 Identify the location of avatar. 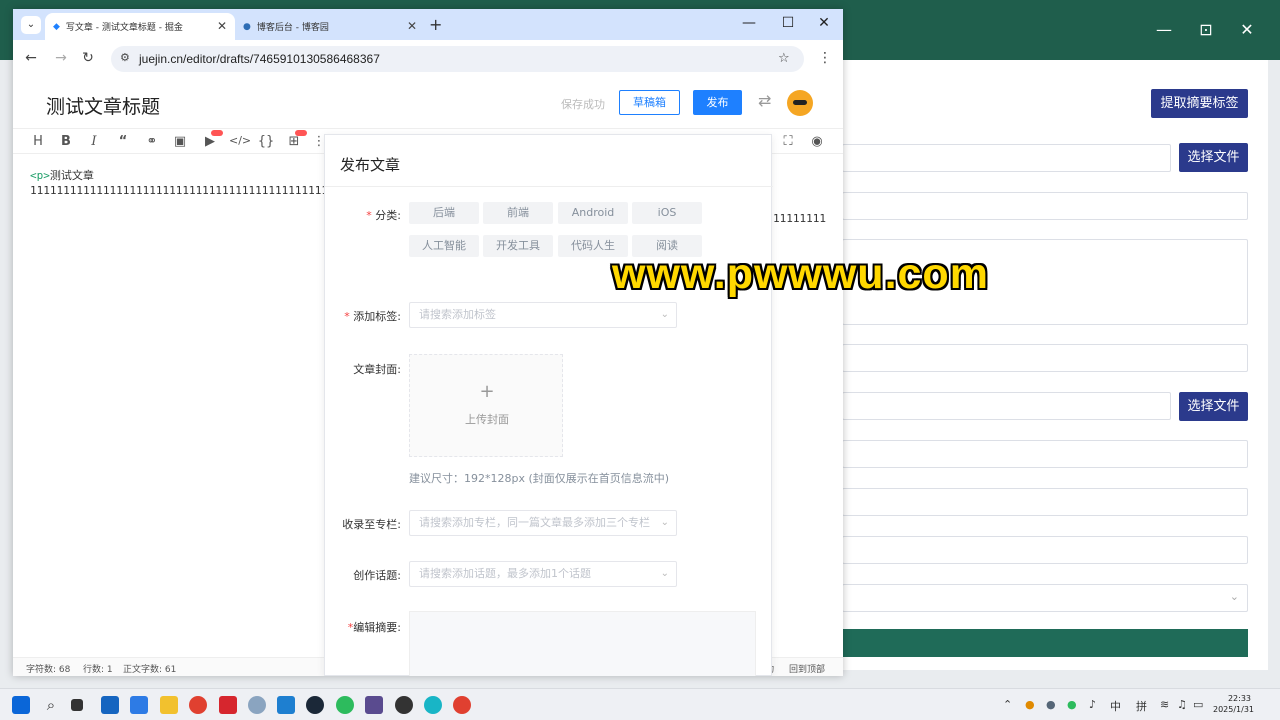
(800, 103).